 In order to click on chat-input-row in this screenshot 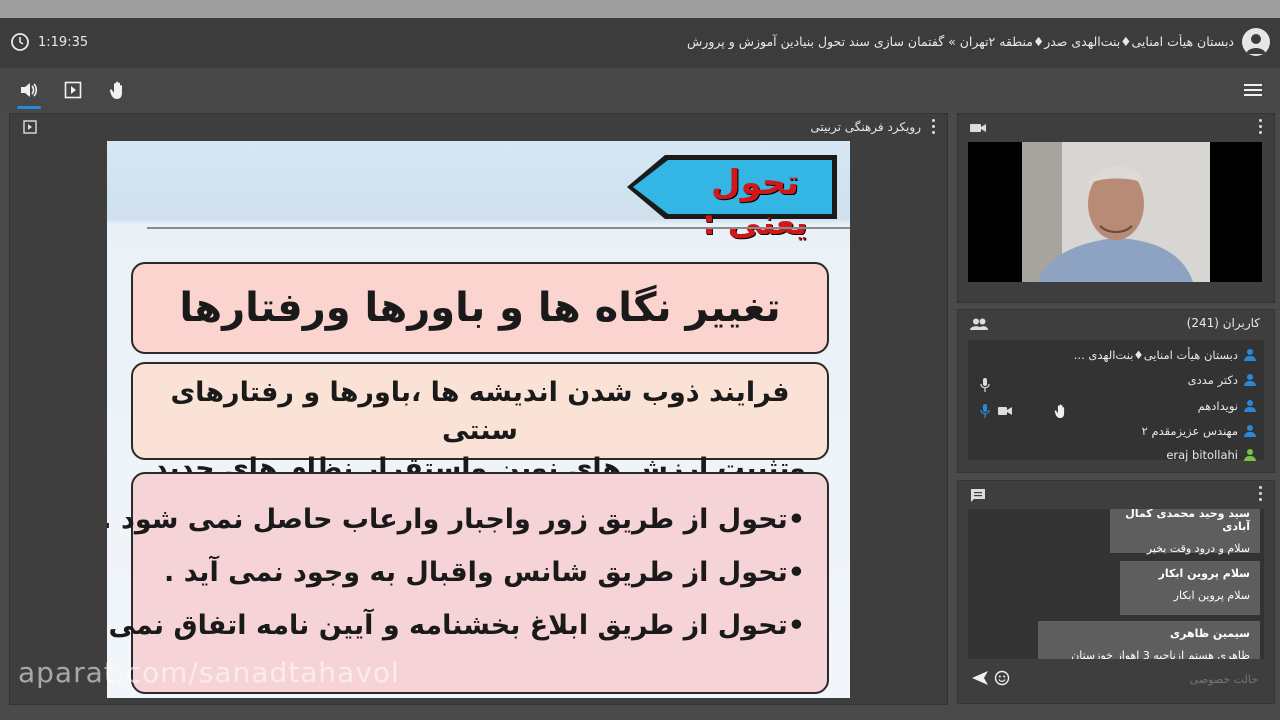, I will do `click(1116, 678)`.